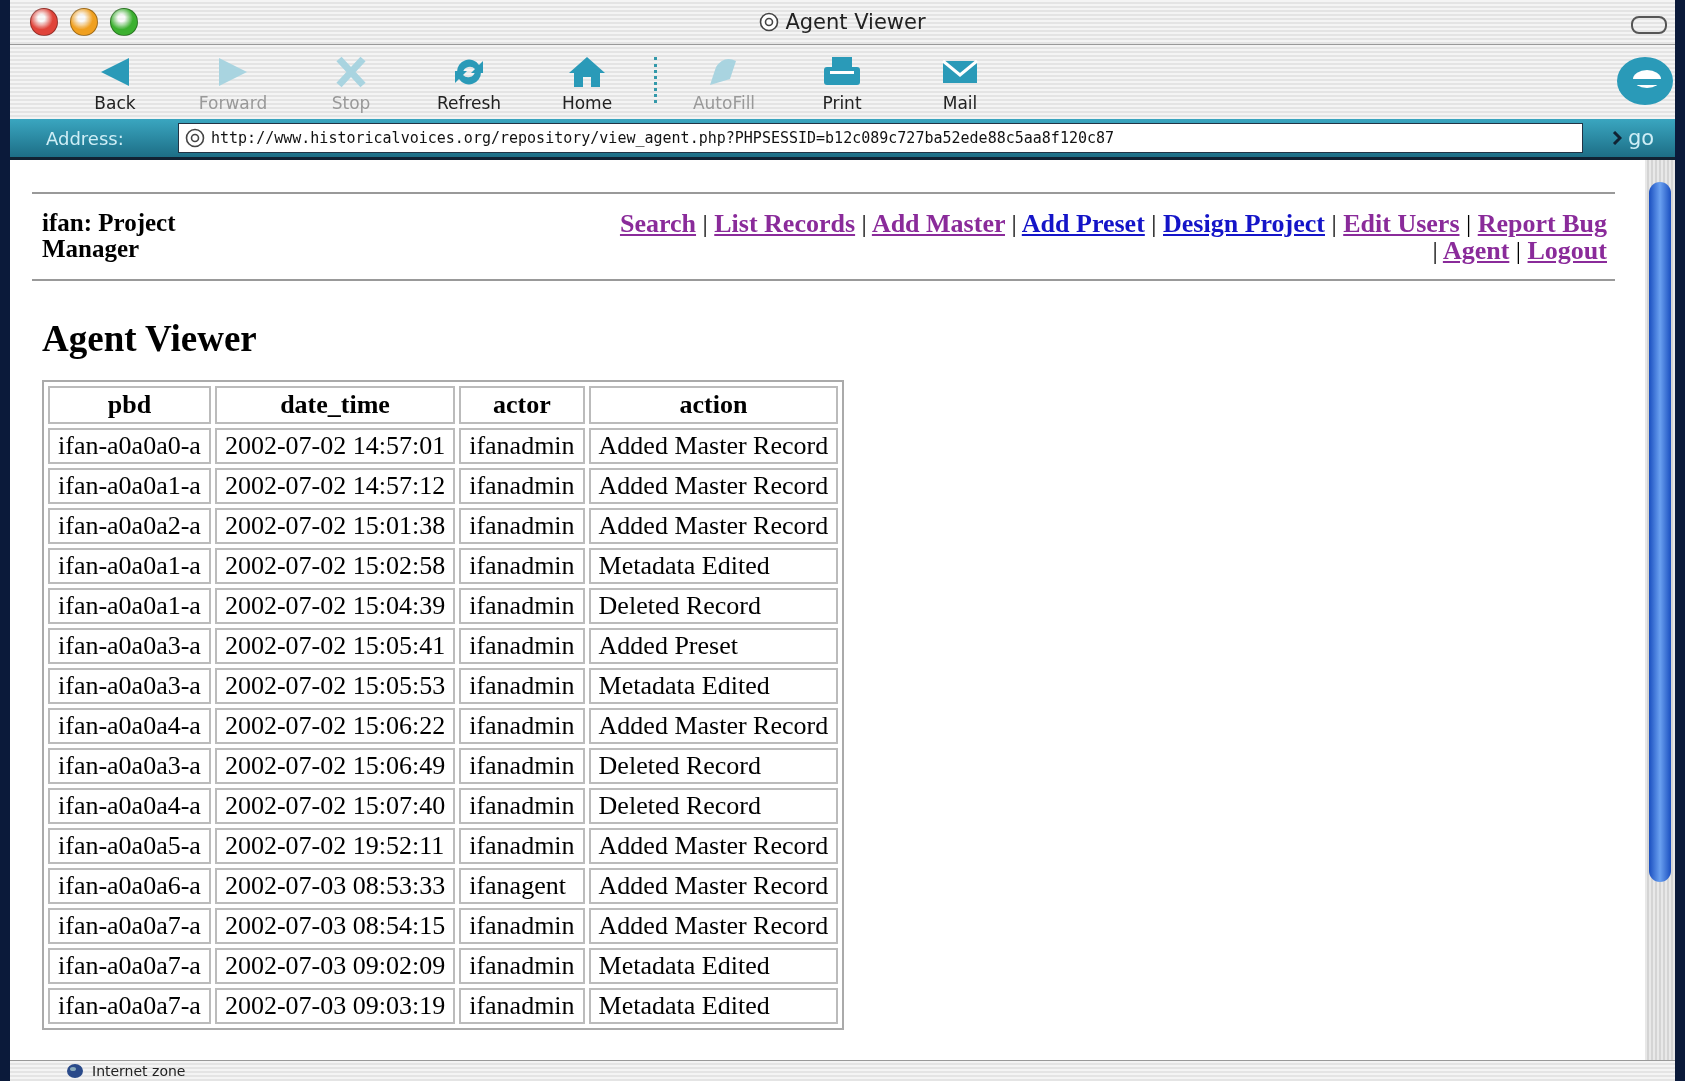 This screenshot has width=1685, height=1081. What do you see at coordinates (842, 84) in the screenshot?
I see `toolbar-button: Print` at bounding box center [842, 84].